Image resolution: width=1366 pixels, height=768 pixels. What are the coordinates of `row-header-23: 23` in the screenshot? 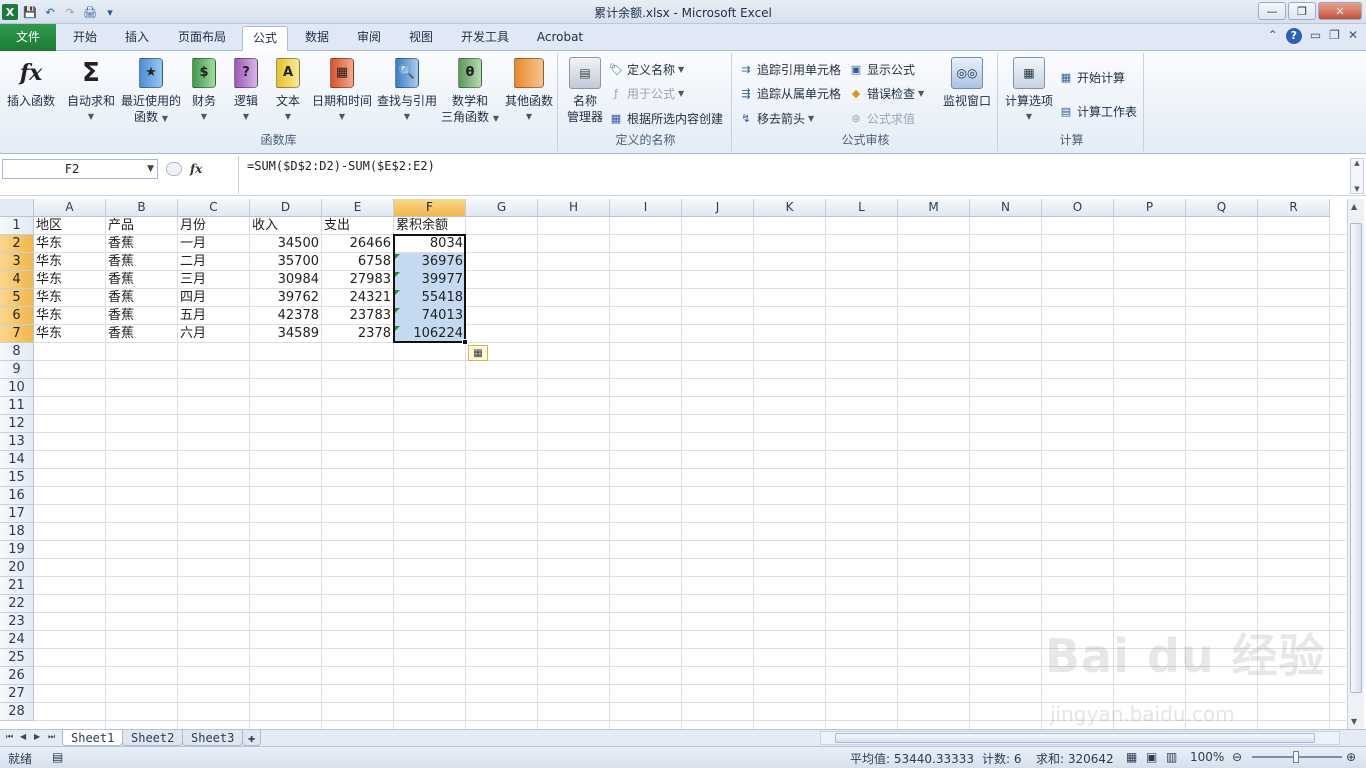 It's located at (17, 622).